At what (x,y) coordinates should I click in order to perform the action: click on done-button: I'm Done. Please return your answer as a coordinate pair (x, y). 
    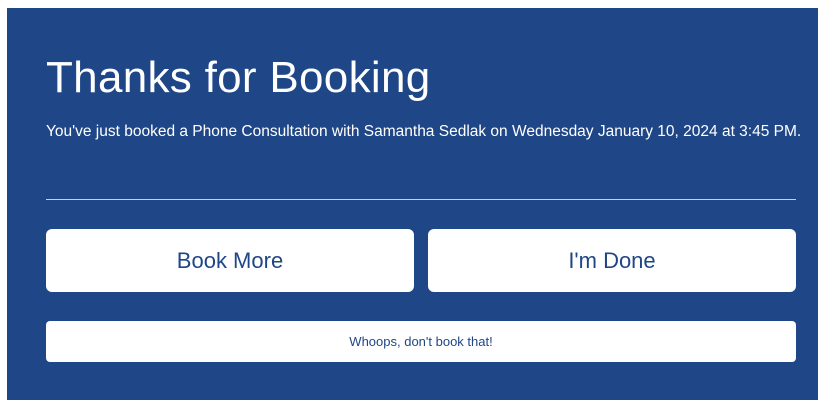
    Looking at the image, I should click on (612, 260).